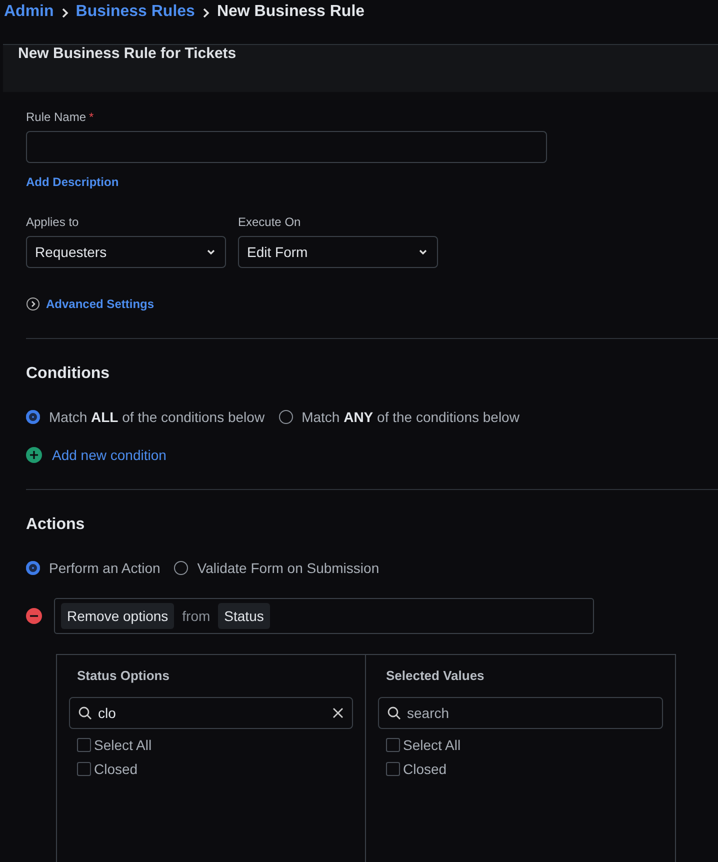 The width and height of the screenshot is (718, 862). I want to click on section-title: Conditions, so click(68, 374).